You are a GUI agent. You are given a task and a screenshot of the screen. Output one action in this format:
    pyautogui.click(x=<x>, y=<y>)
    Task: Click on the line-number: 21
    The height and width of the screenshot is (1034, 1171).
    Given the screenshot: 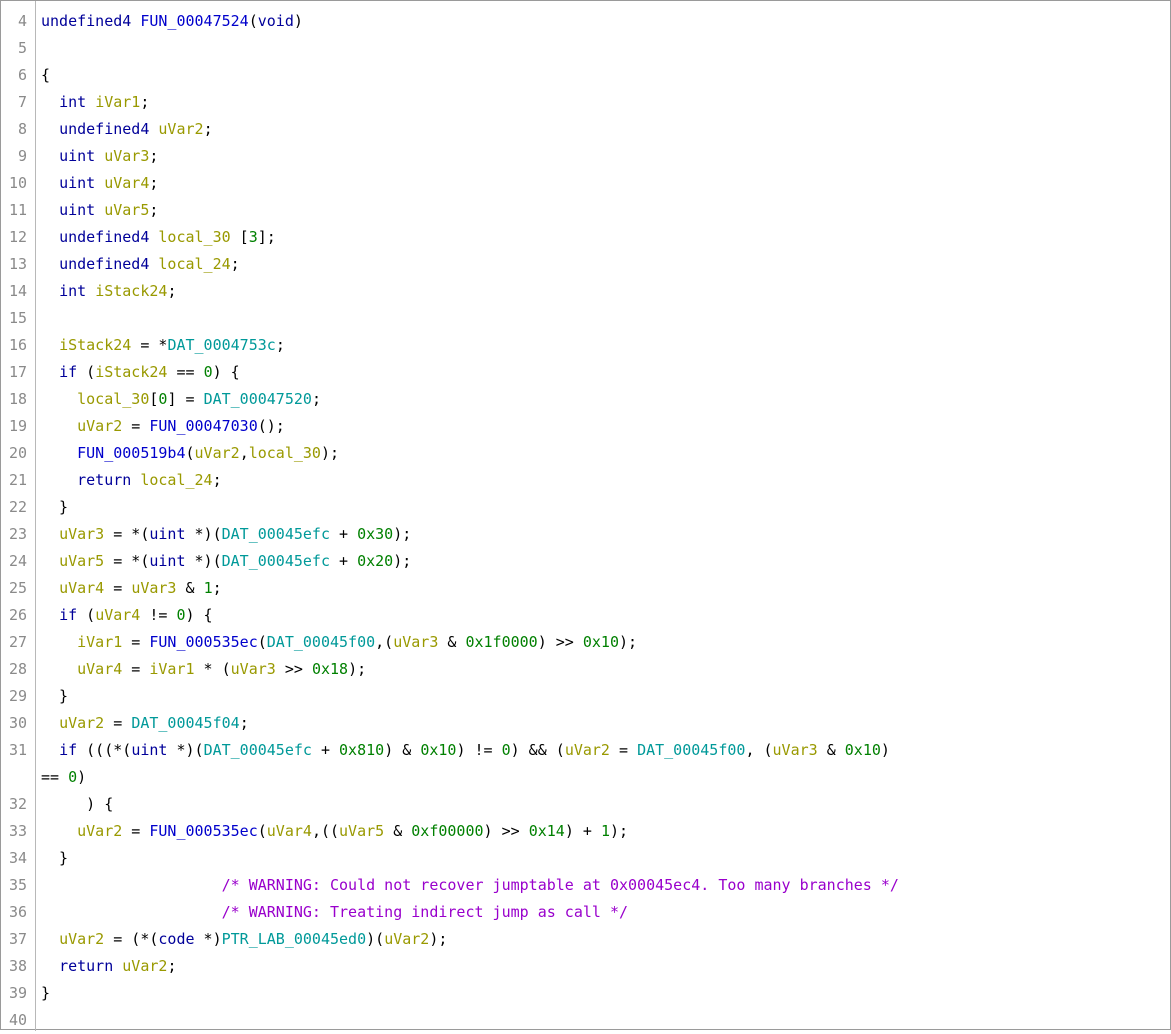 What is the action you would take?
    pyautogui.click(x=17, y=480)
    